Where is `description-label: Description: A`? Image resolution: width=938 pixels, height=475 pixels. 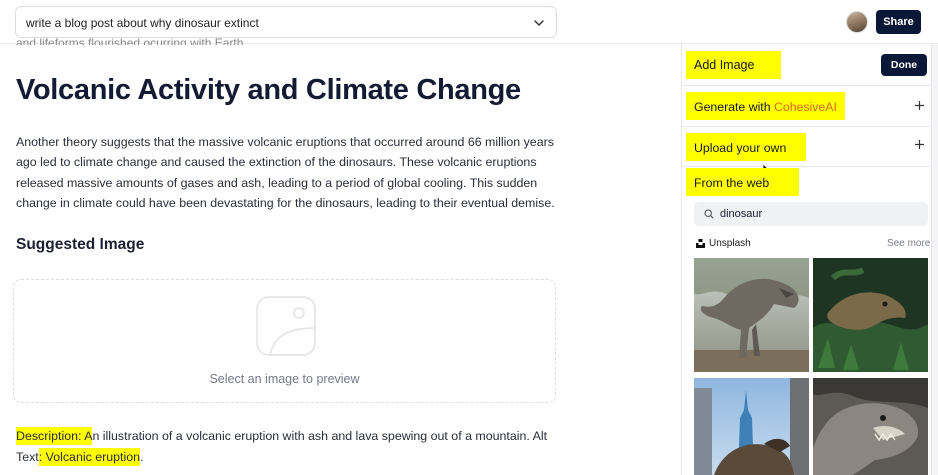 description-label: Description: A is located at coordinates (54, 436).